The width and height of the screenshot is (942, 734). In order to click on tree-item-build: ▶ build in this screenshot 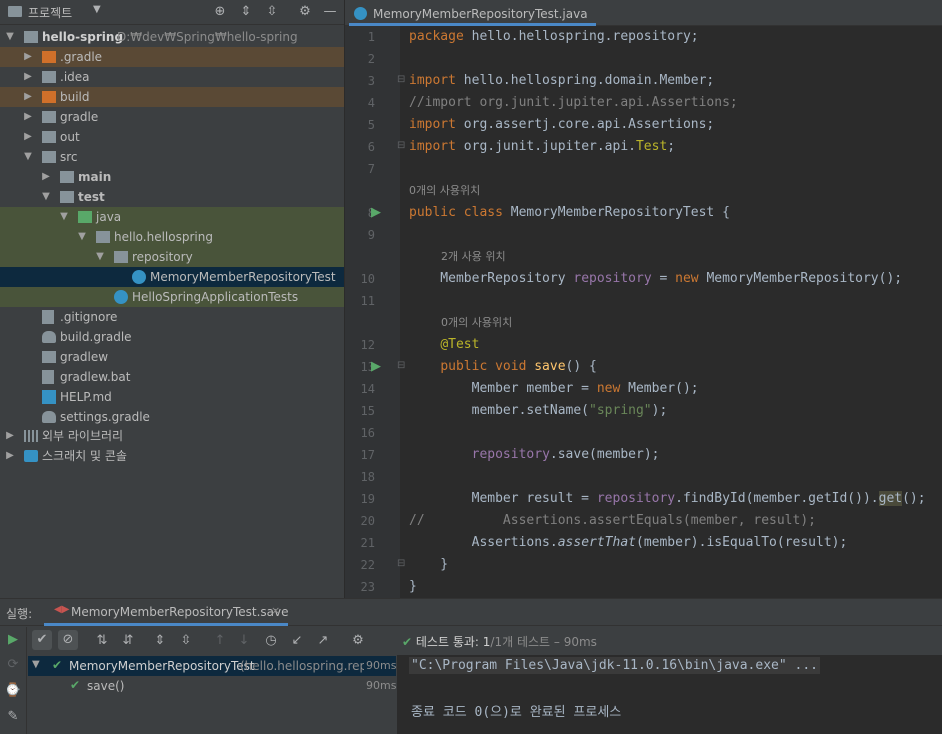, I will do `click(172, 97)`.